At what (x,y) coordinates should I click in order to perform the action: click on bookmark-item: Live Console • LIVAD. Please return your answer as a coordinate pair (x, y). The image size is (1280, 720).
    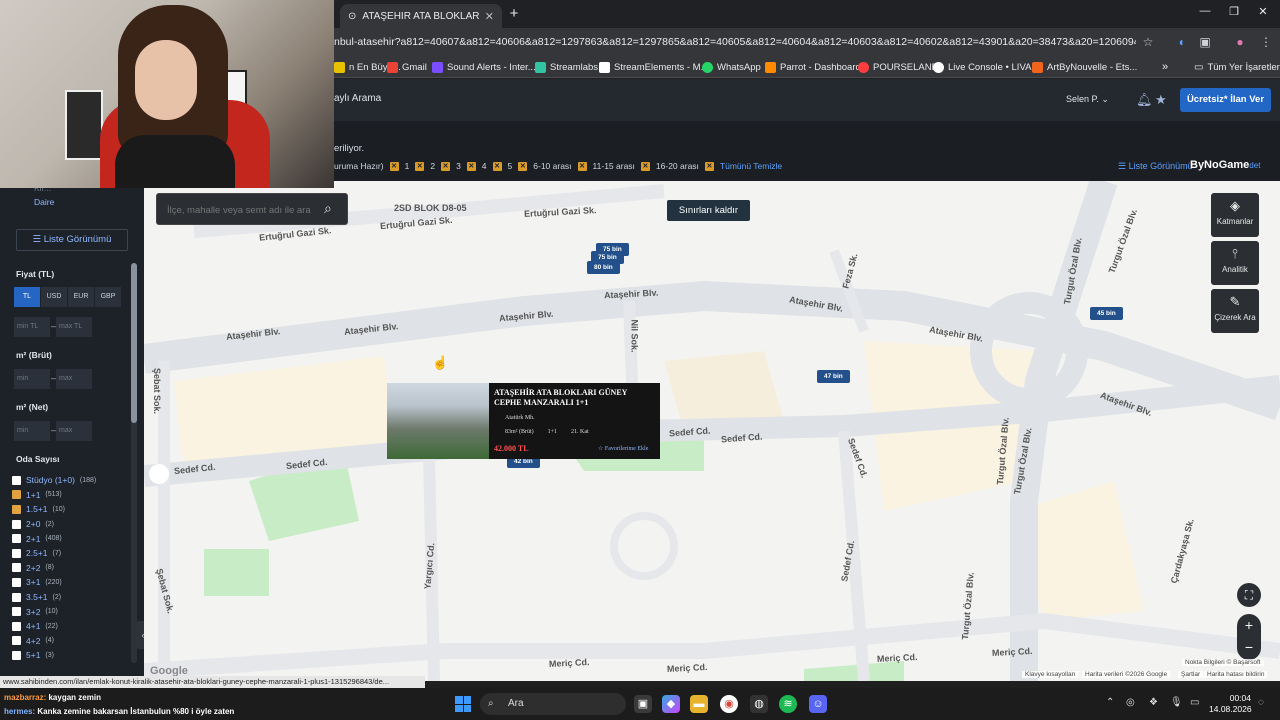
    Looking at the image, I should click on (985, 67).